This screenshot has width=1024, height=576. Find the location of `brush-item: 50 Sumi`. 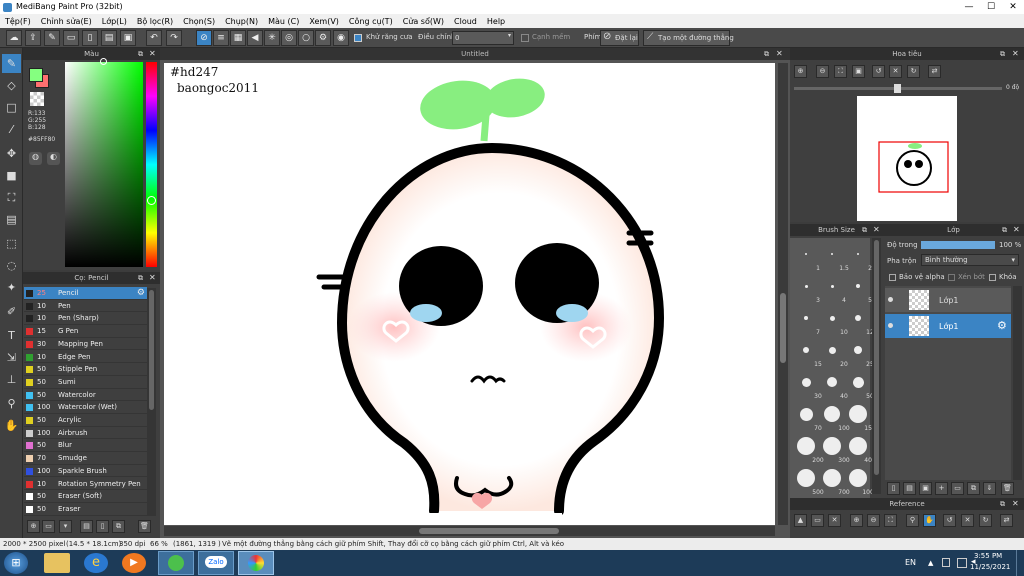

brush-item: 50 Sumi is located at coordinates (85, 382).